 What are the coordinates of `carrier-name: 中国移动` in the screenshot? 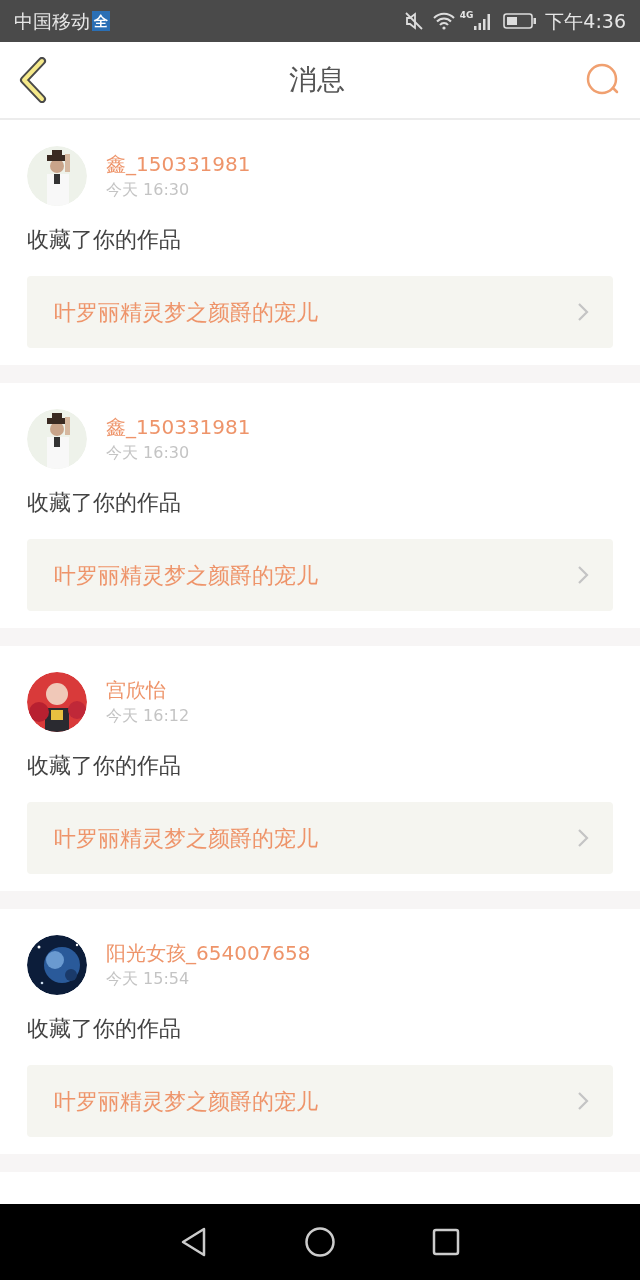 It's located at (52, 21).